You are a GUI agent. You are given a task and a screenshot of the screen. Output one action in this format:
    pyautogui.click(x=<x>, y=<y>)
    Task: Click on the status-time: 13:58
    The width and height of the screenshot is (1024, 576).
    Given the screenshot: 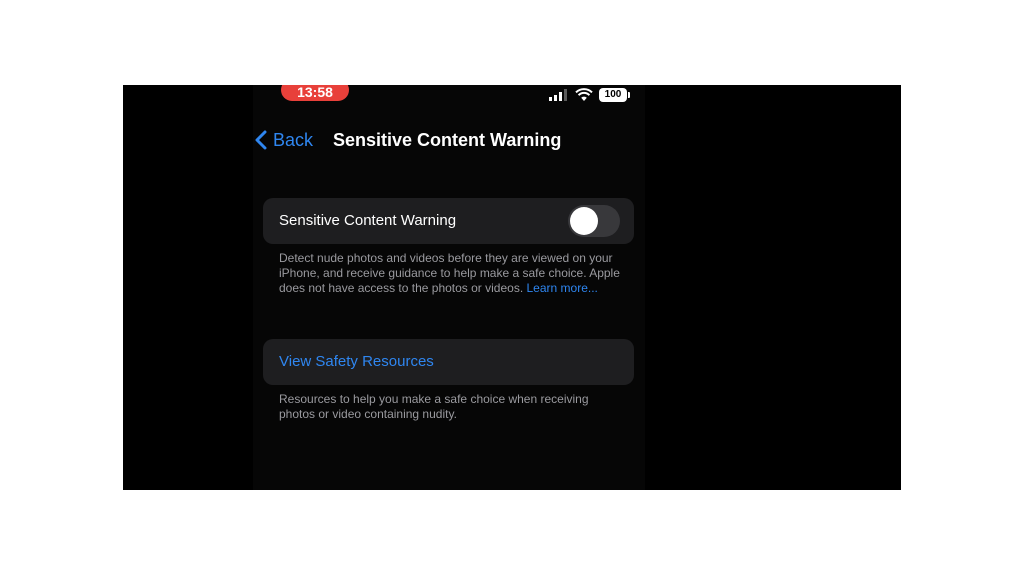 What is the action you would take?
    pyautogui.click(x=315, y=93)
    